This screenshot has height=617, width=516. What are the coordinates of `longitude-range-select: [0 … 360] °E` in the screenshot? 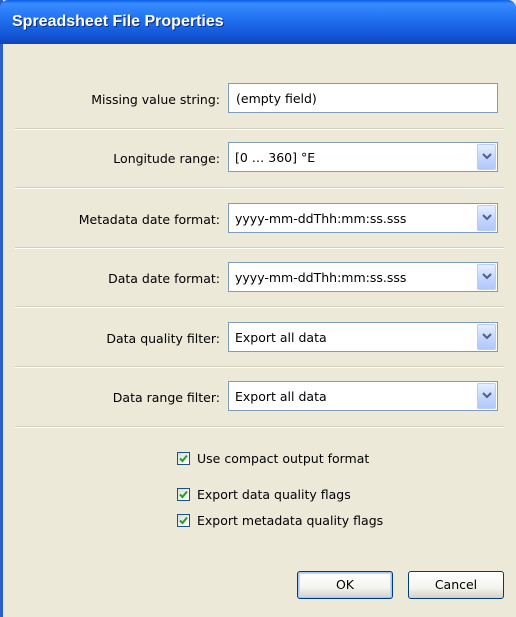 It's located at (363, 157).